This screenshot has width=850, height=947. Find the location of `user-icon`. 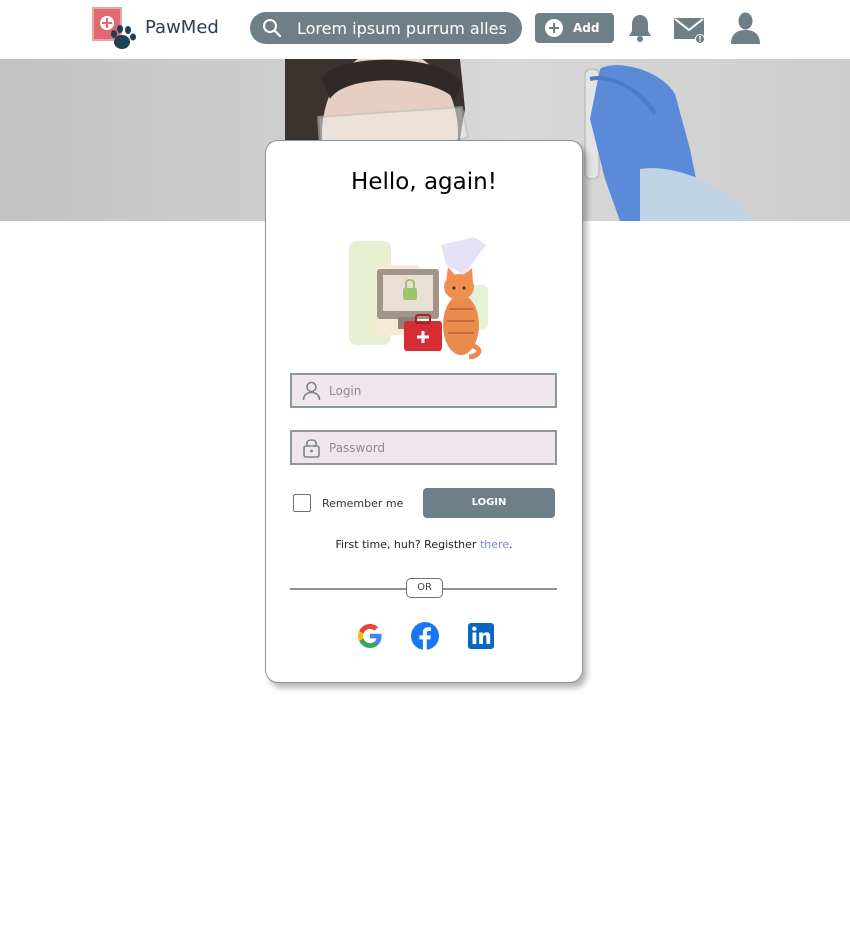

user-icon is located at coordinates (745, 27).